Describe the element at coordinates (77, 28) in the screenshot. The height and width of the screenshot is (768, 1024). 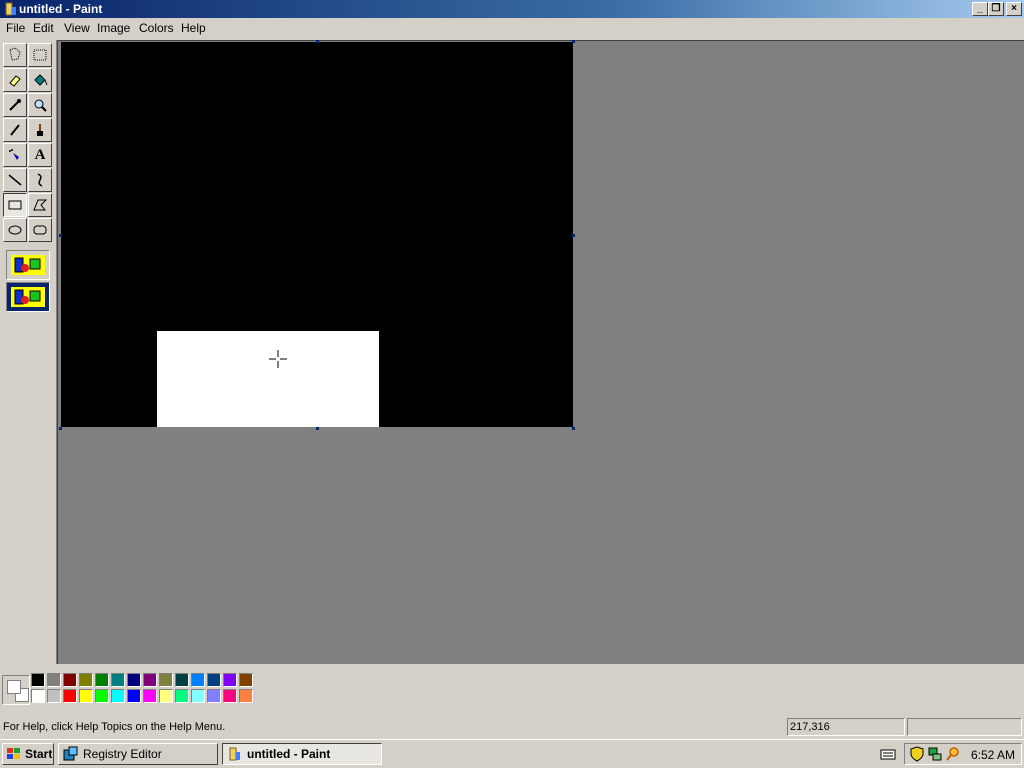
I see `menu-view: View` at that location.